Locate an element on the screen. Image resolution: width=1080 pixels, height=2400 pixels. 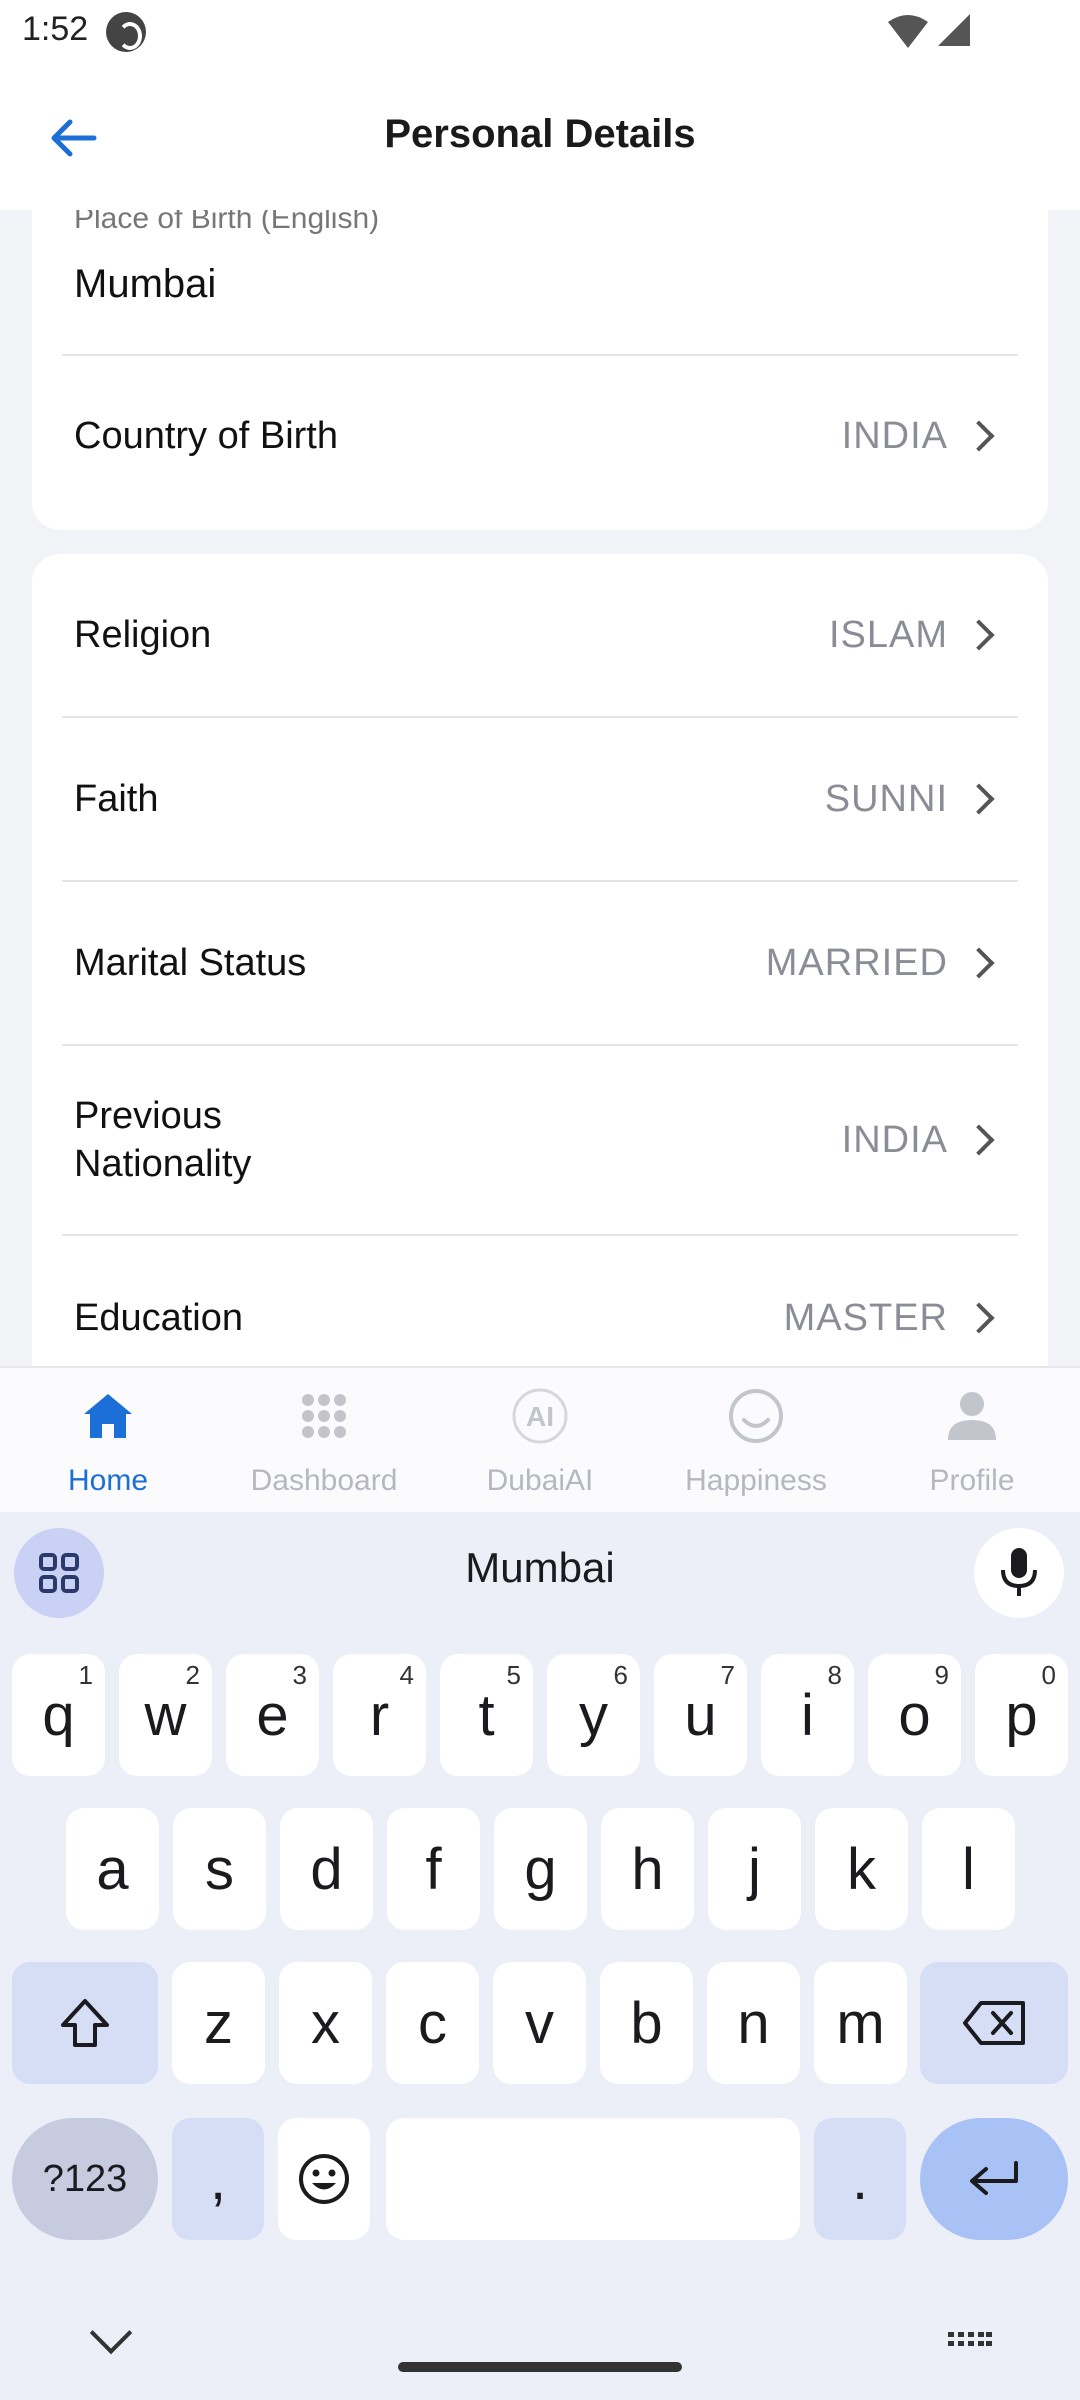
key-p: p0 is located at coordinates (1021, 1715).